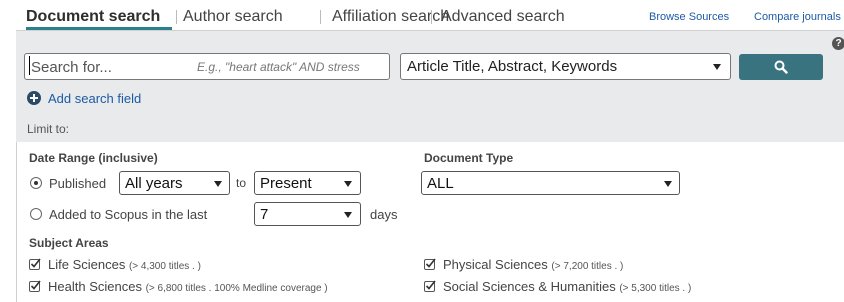 This screenshot has height=302, width=844. I want to click on days-value: 7, so click(264, 214).